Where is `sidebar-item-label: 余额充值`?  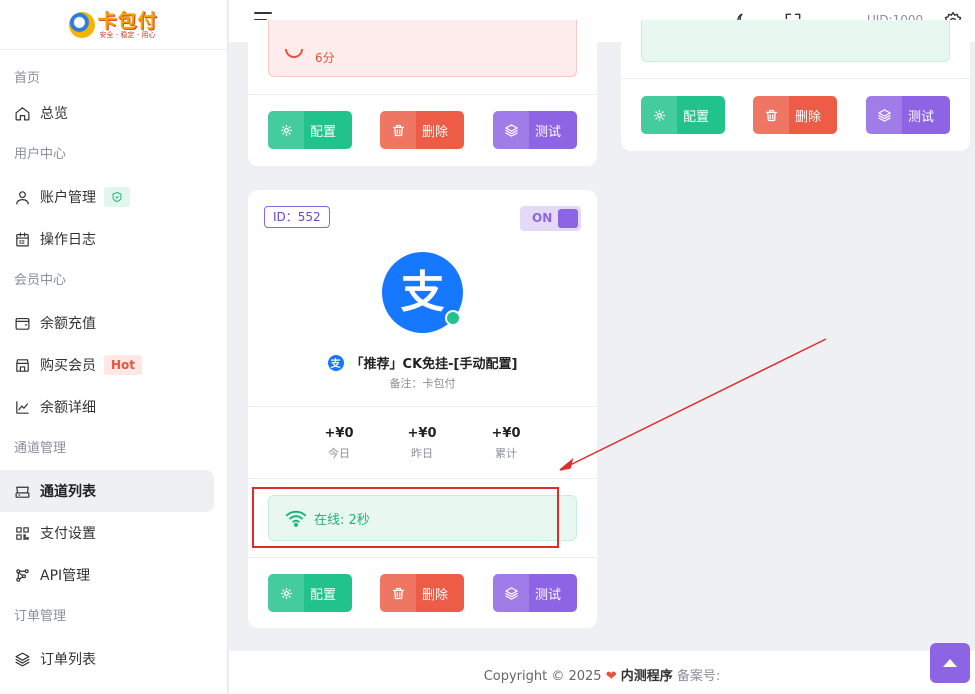 sidebar-item-label: 余额充值 is located at coordinates (68, 324).